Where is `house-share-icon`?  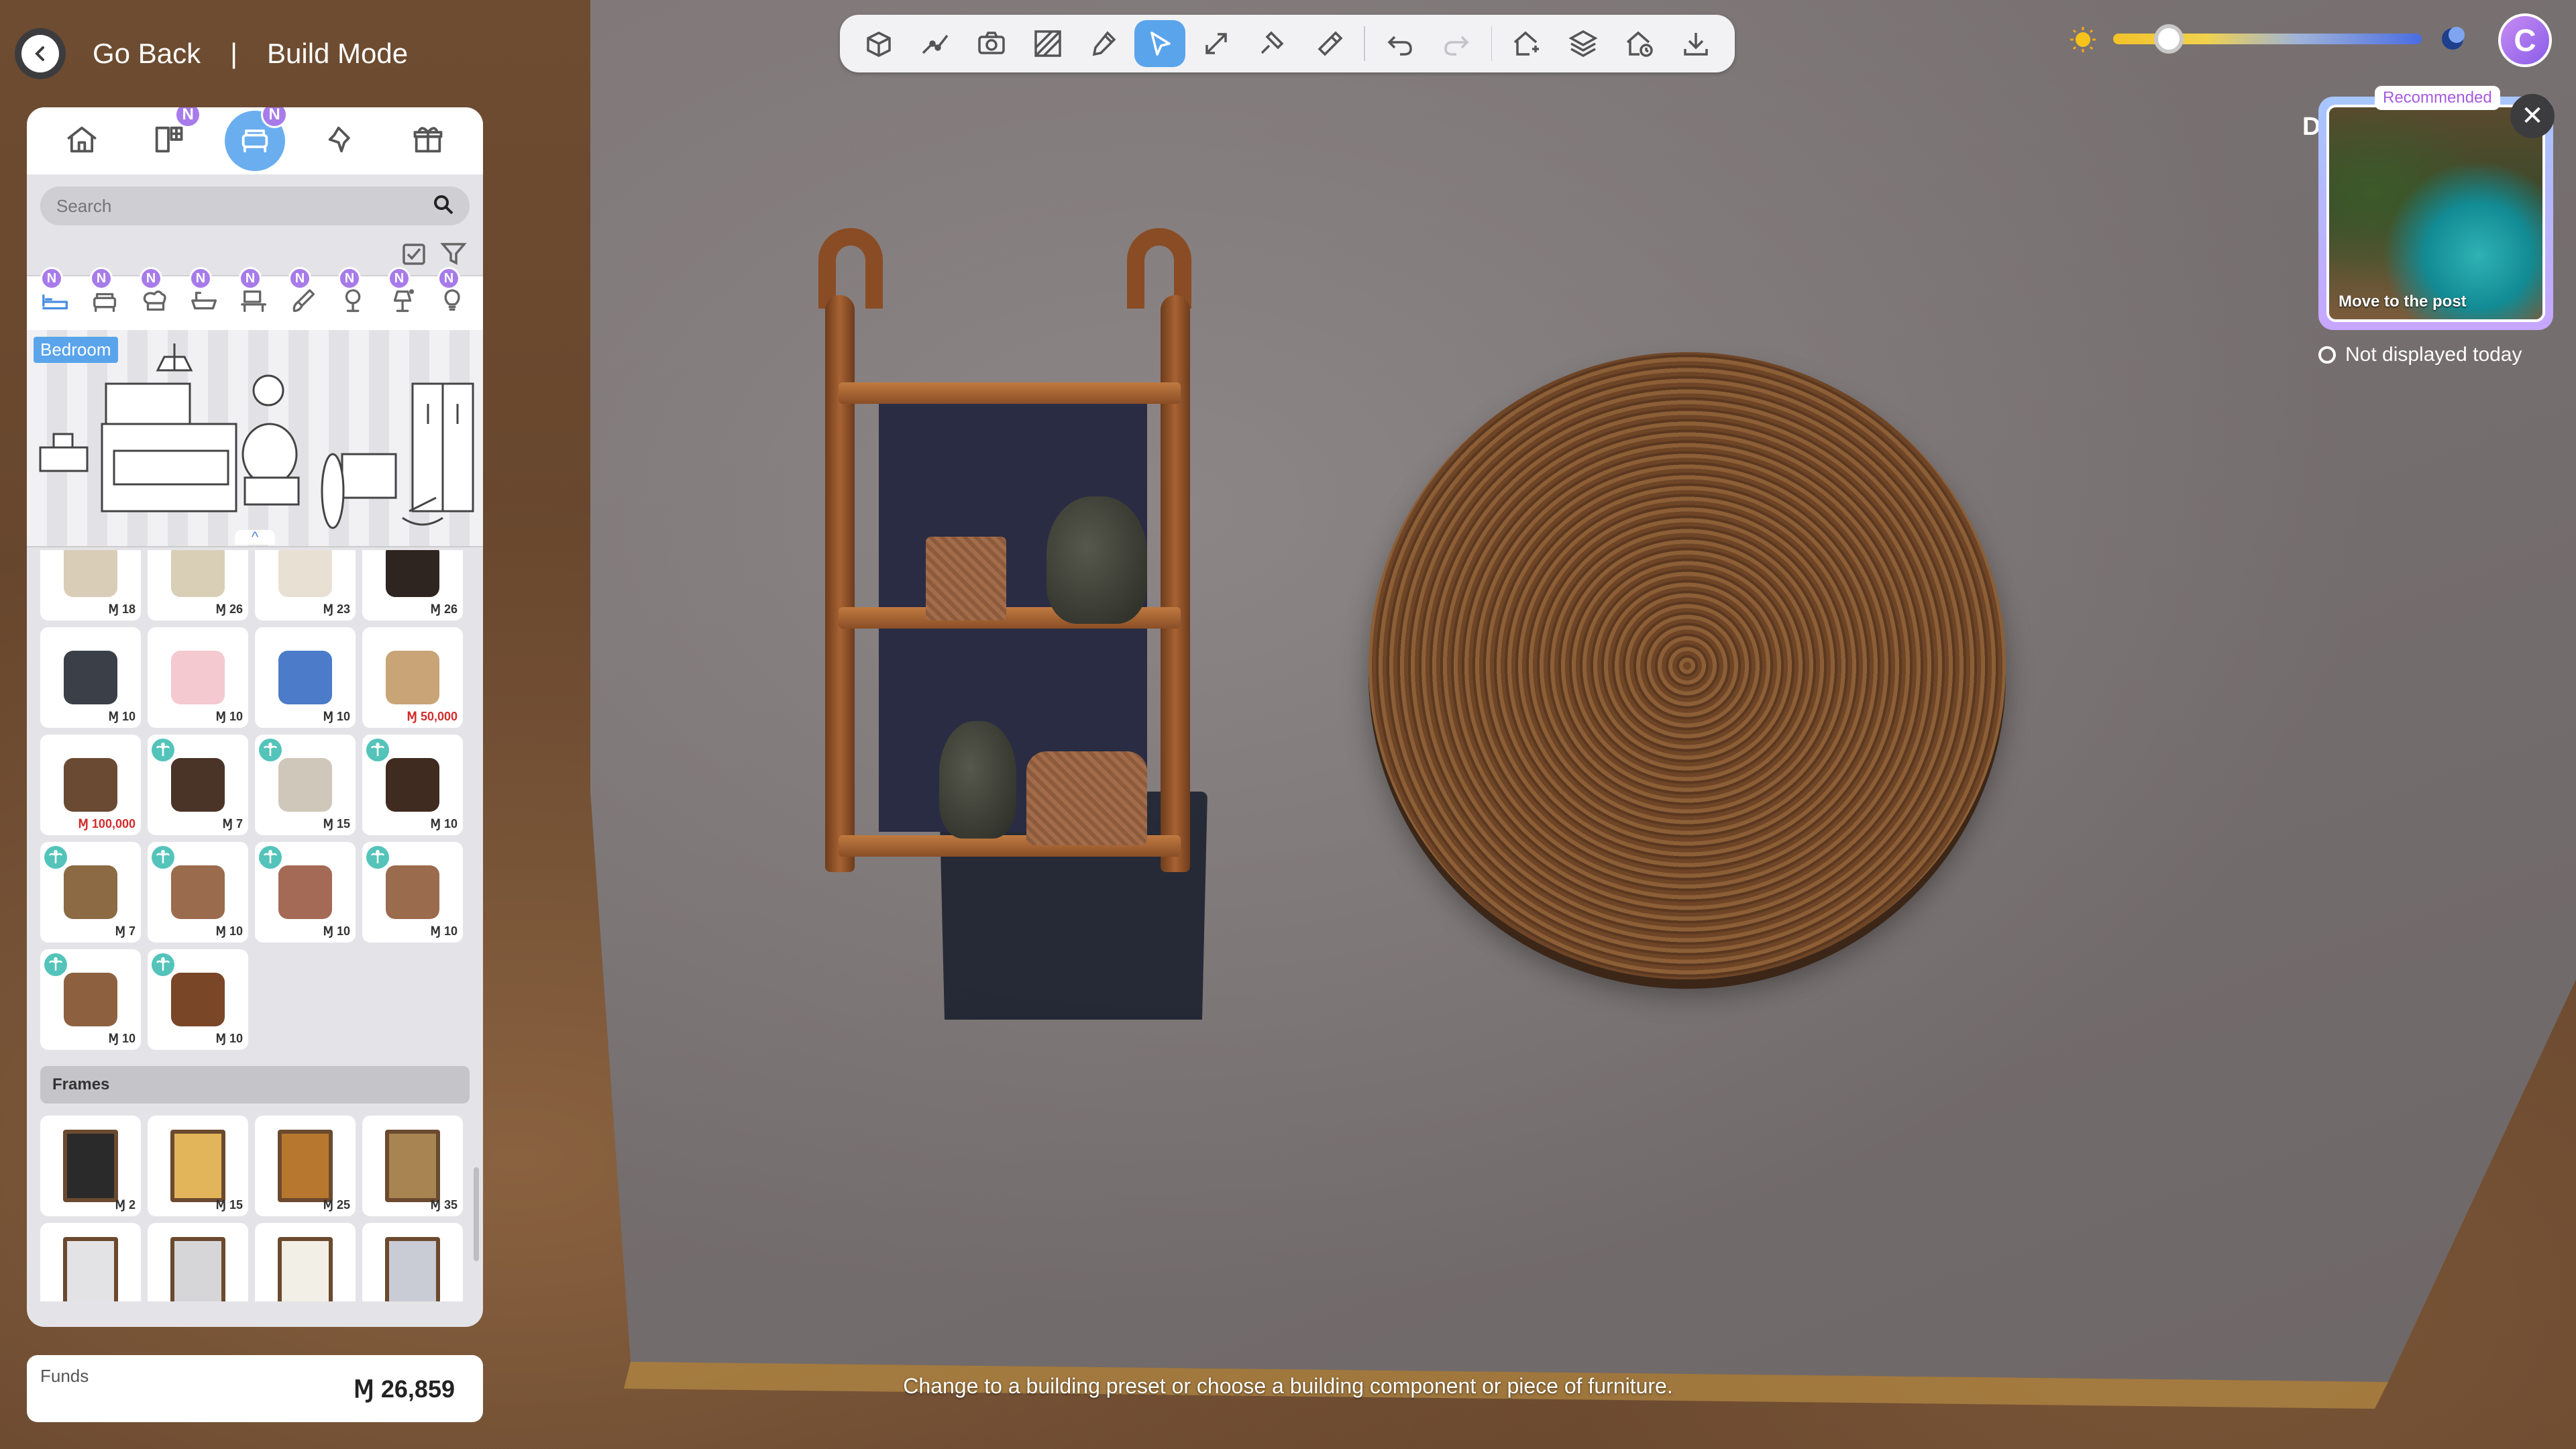 house-share-icon is located at coordinates (1526, 43).